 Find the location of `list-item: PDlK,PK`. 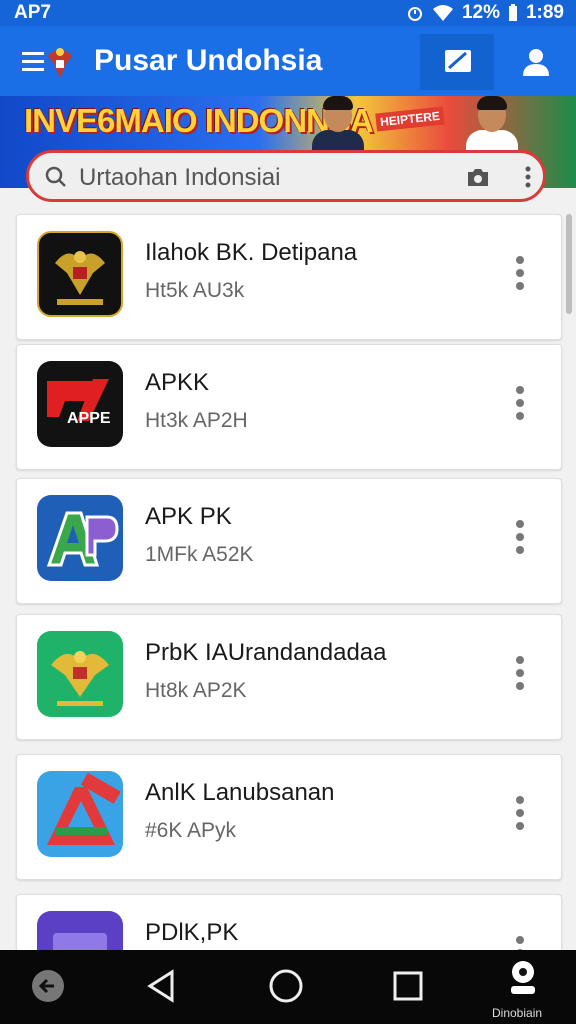

list-item: PDlK,PK is located at coordinates (289, 922).